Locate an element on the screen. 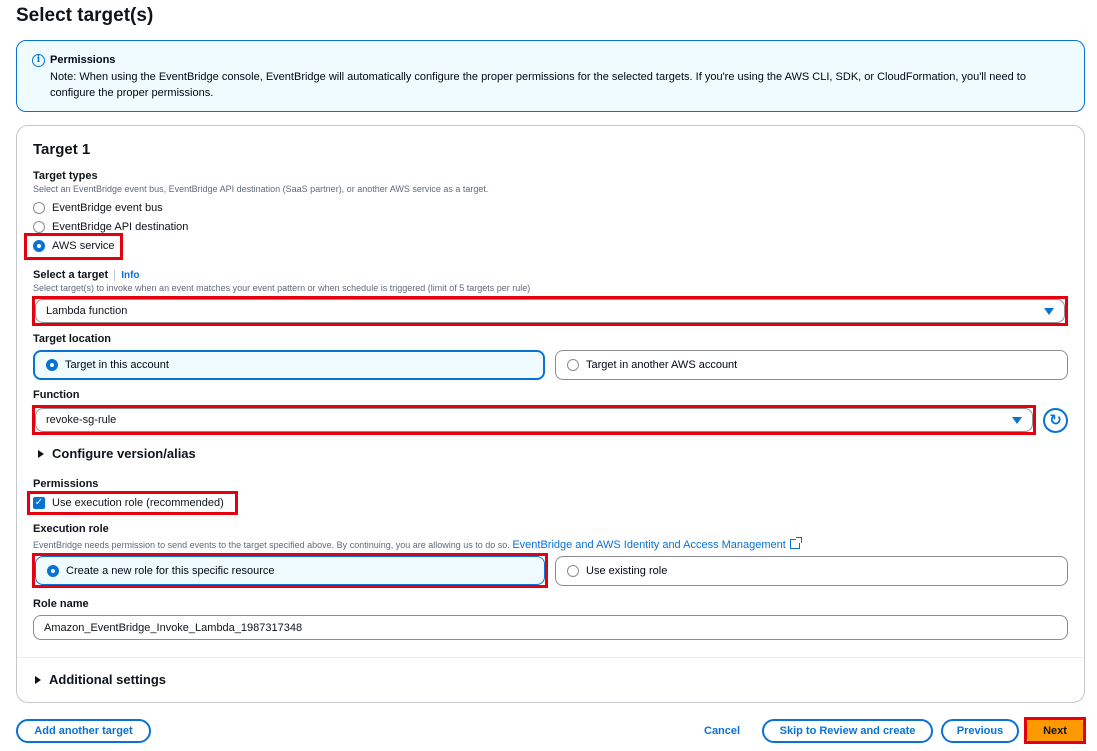 This screenshot has width=1097, height=751. select-target-value: Lambda function is located at coordinates (87, 311).